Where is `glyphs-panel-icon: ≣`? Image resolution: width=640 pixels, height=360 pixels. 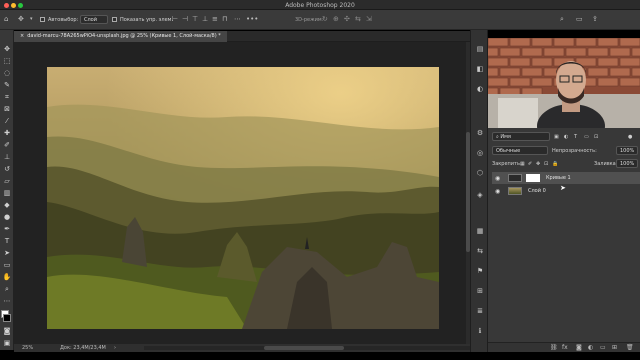
glyphs-panel-icon: ≣ is located at coordinates (480, 311).